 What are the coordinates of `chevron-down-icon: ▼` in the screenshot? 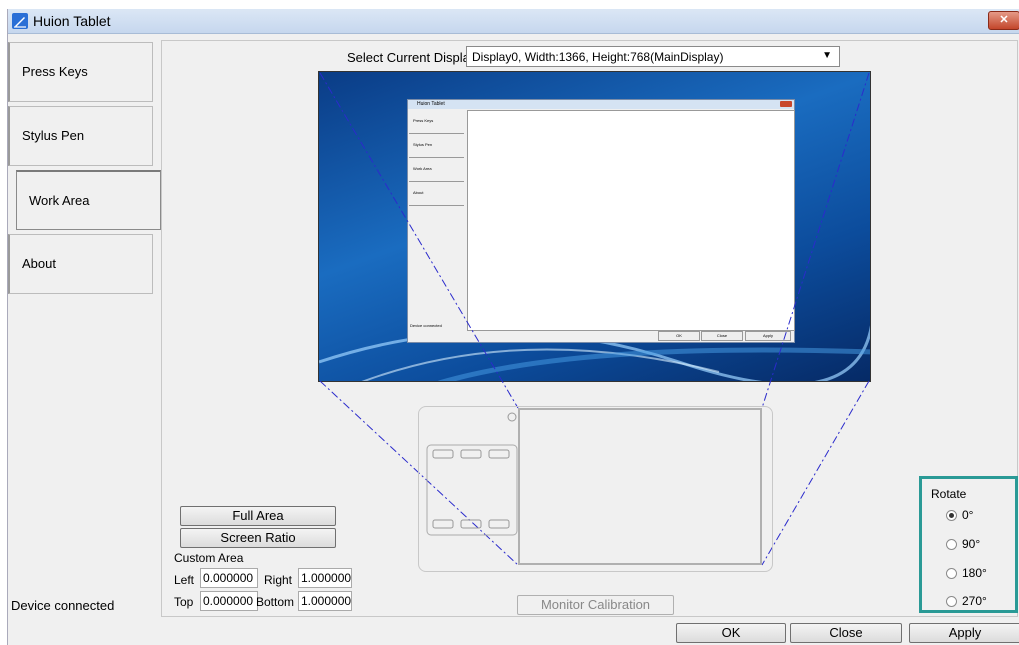 It's located at (827, 55).